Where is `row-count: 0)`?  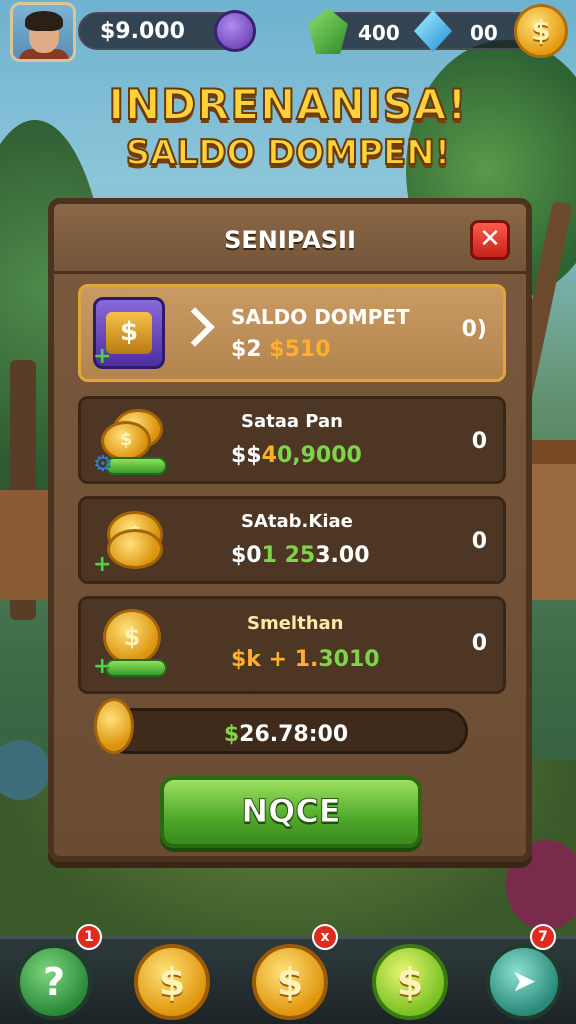
row-count: 0) is located at coordinates (474, 329).